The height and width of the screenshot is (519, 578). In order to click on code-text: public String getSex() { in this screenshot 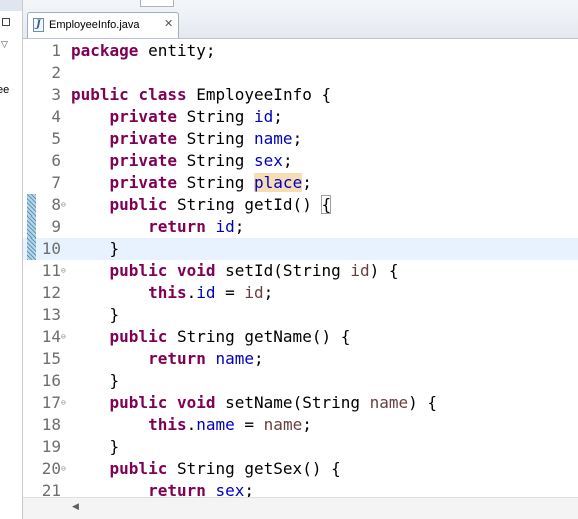, I will do `click(206, 469)`.